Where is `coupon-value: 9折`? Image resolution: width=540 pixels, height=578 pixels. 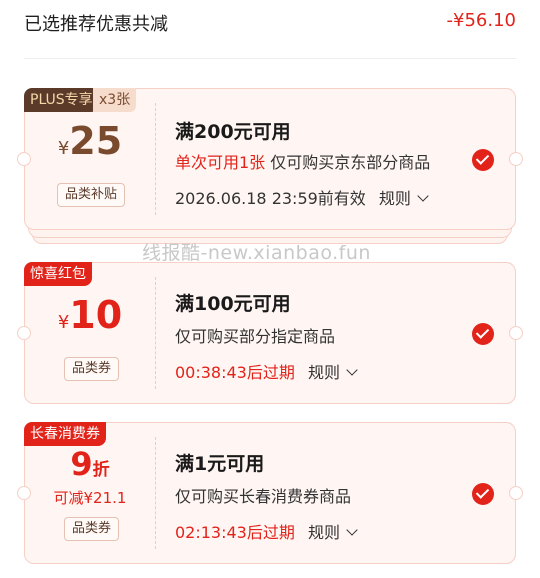 coupon-value: 9折 is located at coordinates (90, 464).